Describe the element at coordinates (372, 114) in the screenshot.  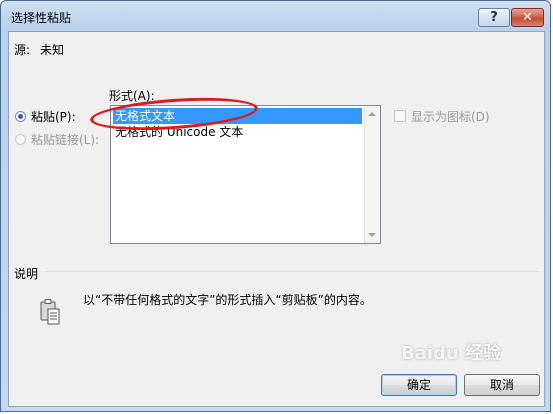
I see `scroll-up-icon` at that location.